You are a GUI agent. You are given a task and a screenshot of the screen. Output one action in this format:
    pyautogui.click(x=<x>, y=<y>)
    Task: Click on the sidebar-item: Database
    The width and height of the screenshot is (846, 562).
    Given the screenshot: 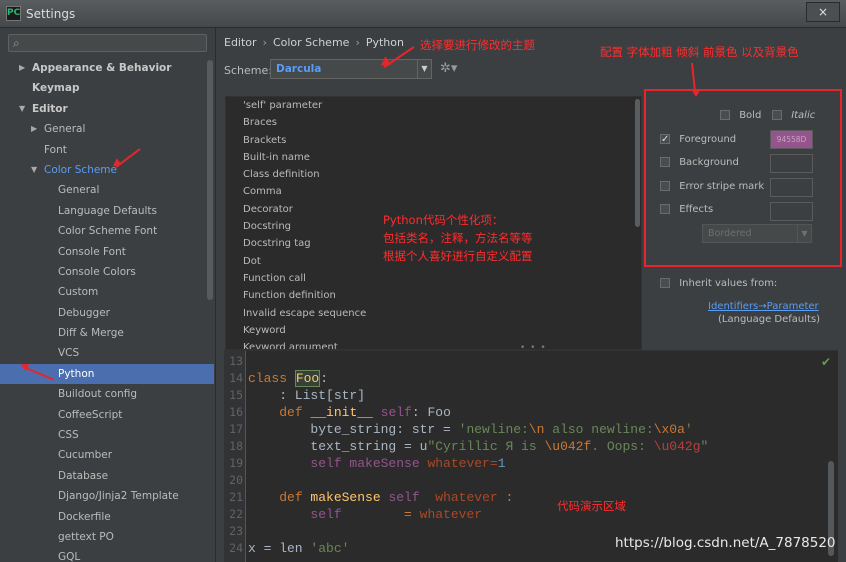 What is the action you would take?
    pyautogui.click(x=107, y=476)
    